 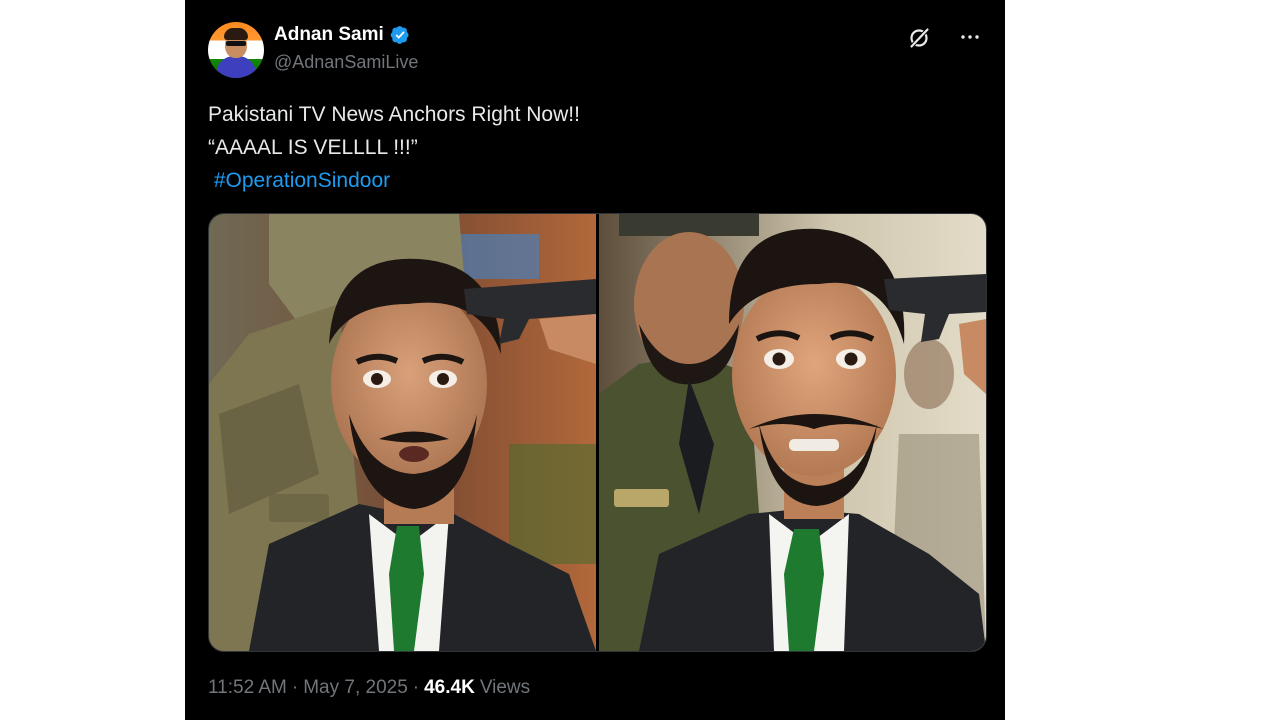 What do you see at coordinates (329, 35) in the screenshot?
I see `author-display-name: Adnan Sami` at bounding box center [329, 35].